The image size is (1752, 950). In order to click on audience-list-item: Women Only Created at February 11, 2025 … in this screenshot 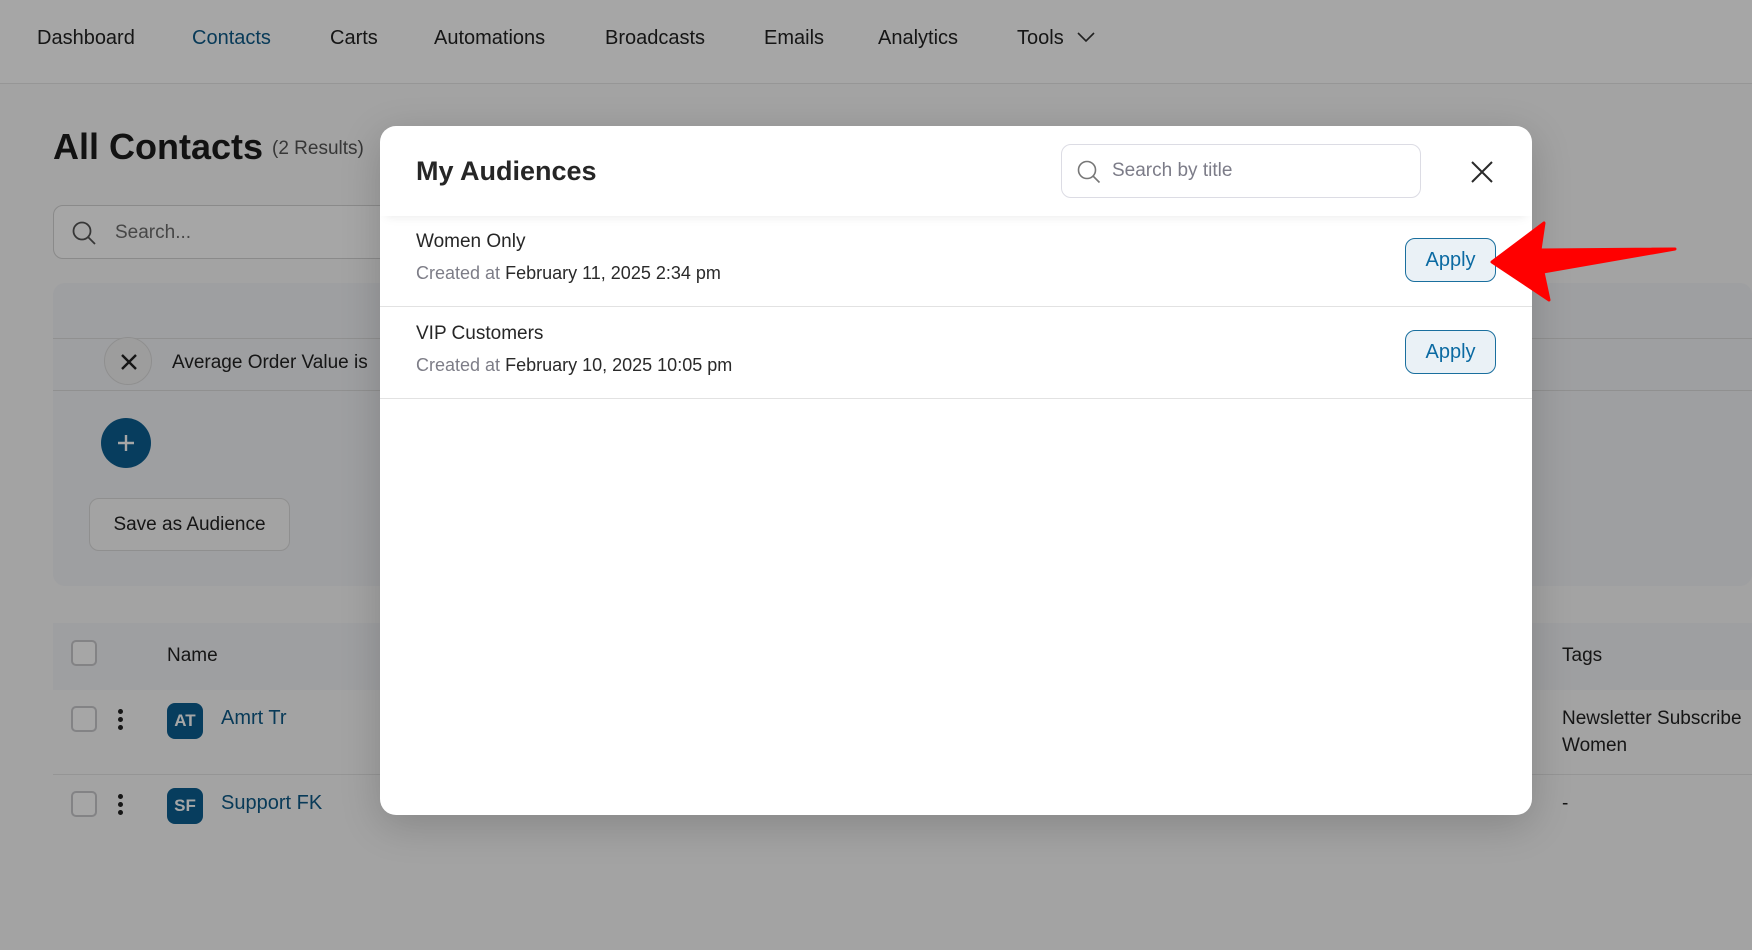, I will do `click(956, 261)`.